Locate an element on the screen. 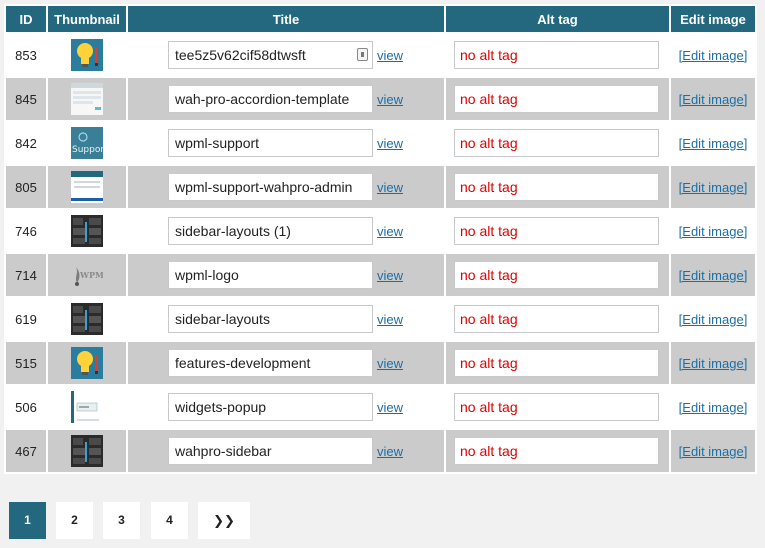 Image resolution: width=765 pixels, height=548 pixels. title-input: sidebar-layouts (1) is located at coordinates (270, 231).